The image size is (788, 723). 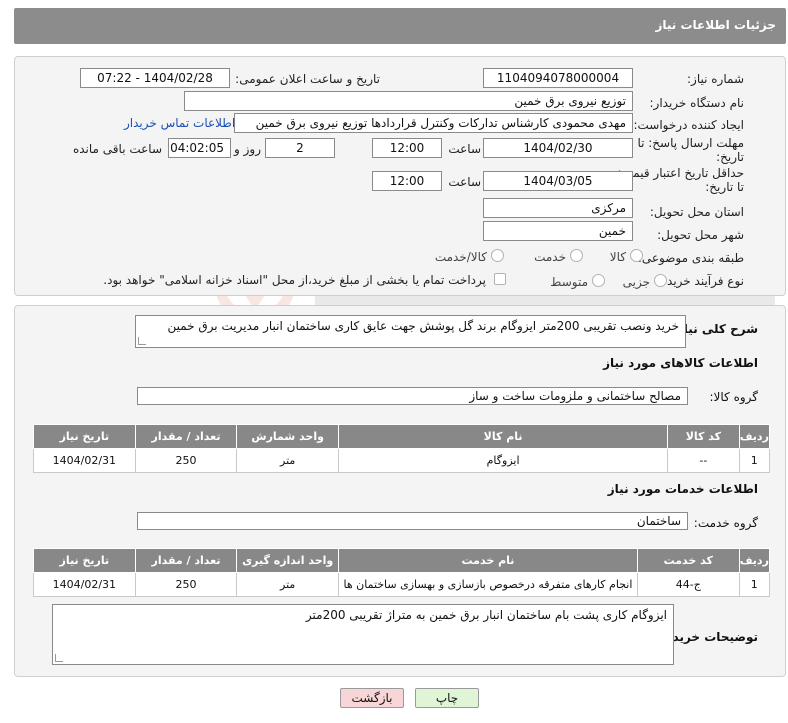 I want to click on deadline-time-label: ساعت, so click(x=464, y=149).